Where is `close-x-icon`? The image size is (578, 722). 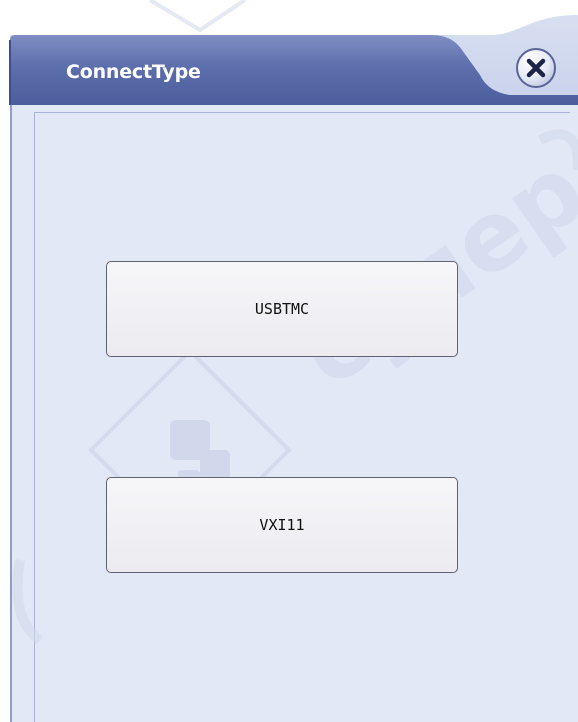
close-x-icon is located at coordinates (536, 68).